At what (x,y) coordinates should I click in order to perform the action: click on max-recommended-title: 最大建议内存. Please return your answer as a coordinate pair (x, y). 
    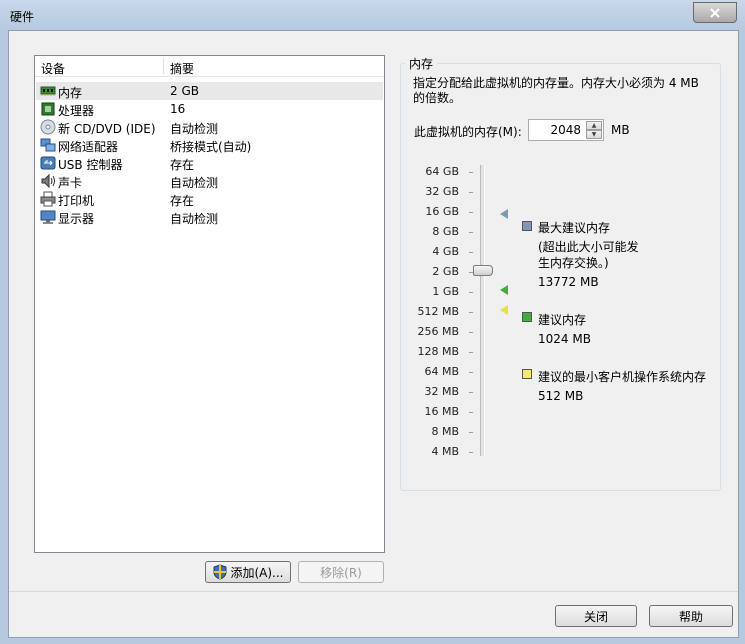
    Looking at the image, I should click on (574, 228).